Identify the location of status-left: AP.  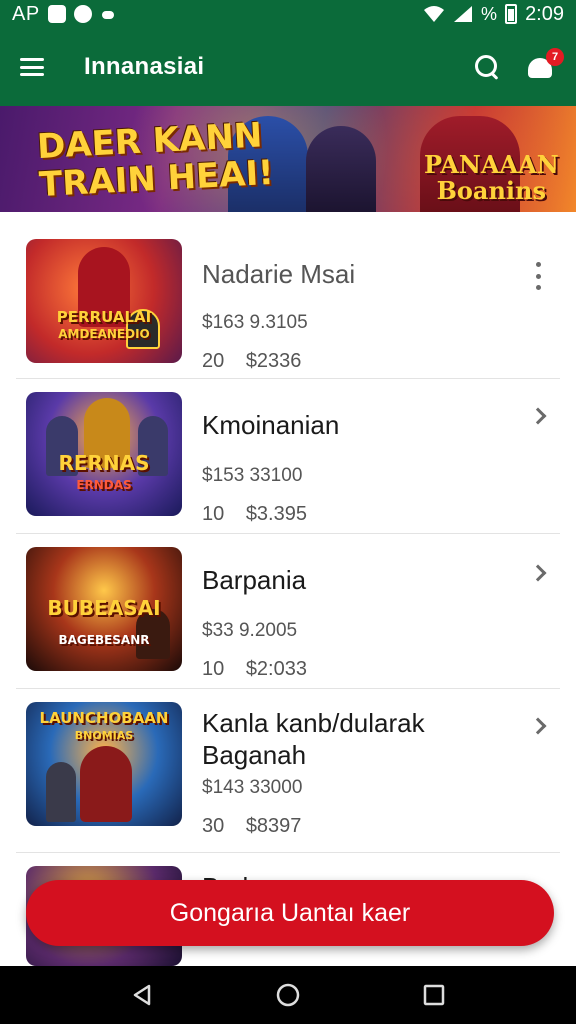
(65, 14).